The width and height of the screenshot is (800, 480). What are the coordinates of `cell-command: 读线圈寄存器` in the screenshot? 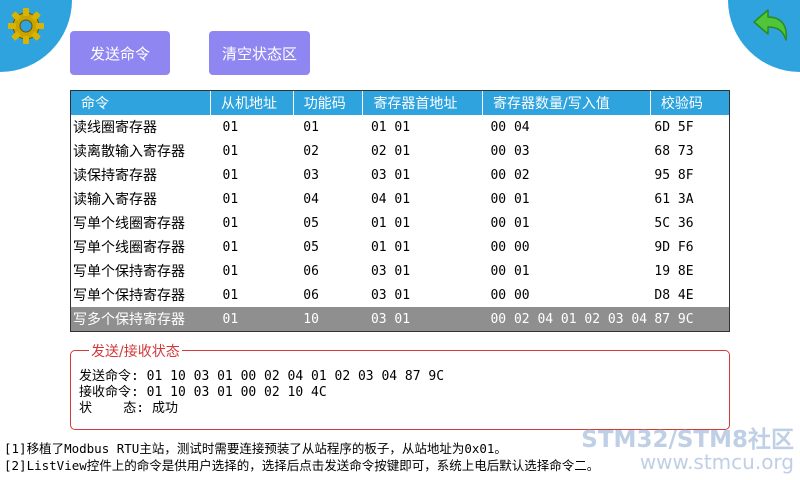 It's located at (115, 128).